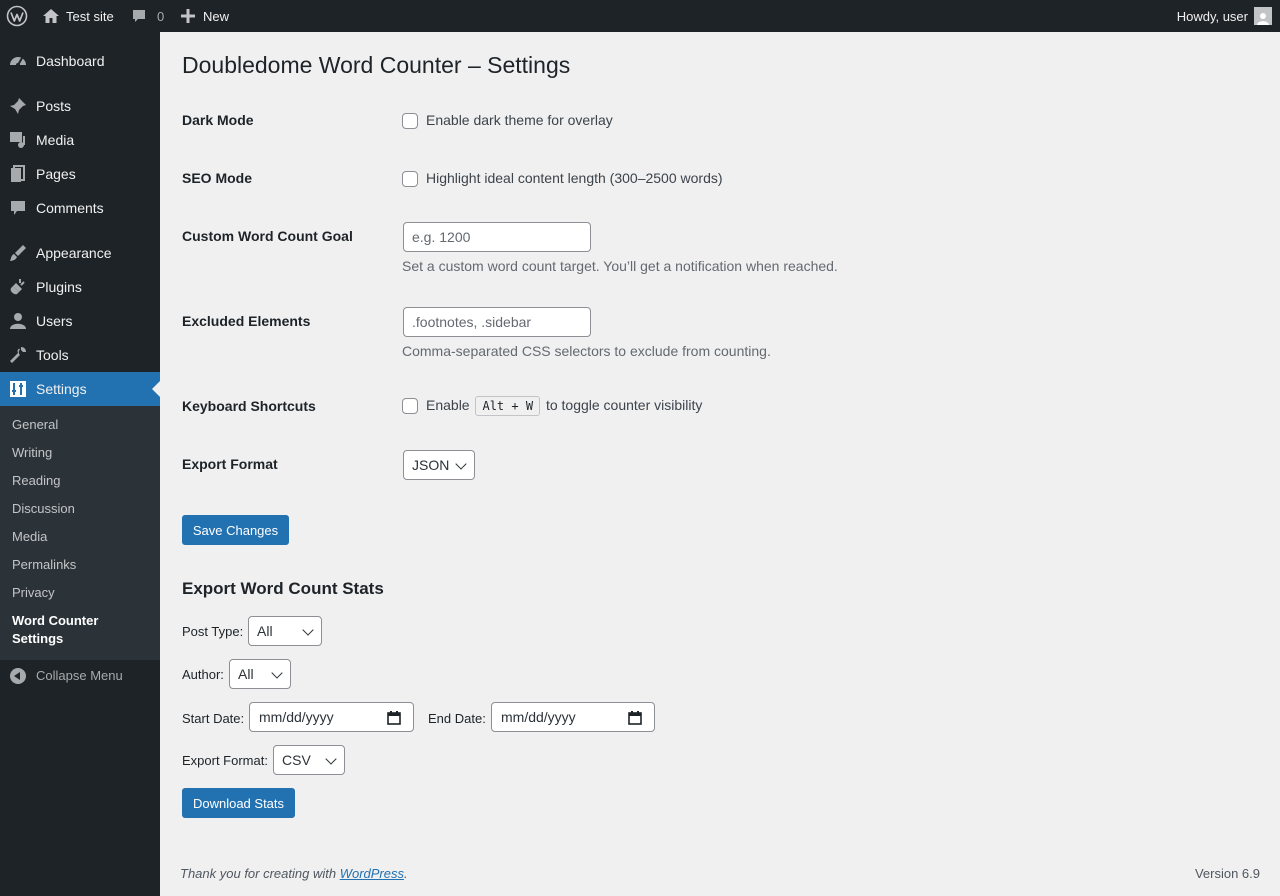  Describe the element at coordinates (147, 16) in the screenshot. I see `comments-link: 0` at that location.